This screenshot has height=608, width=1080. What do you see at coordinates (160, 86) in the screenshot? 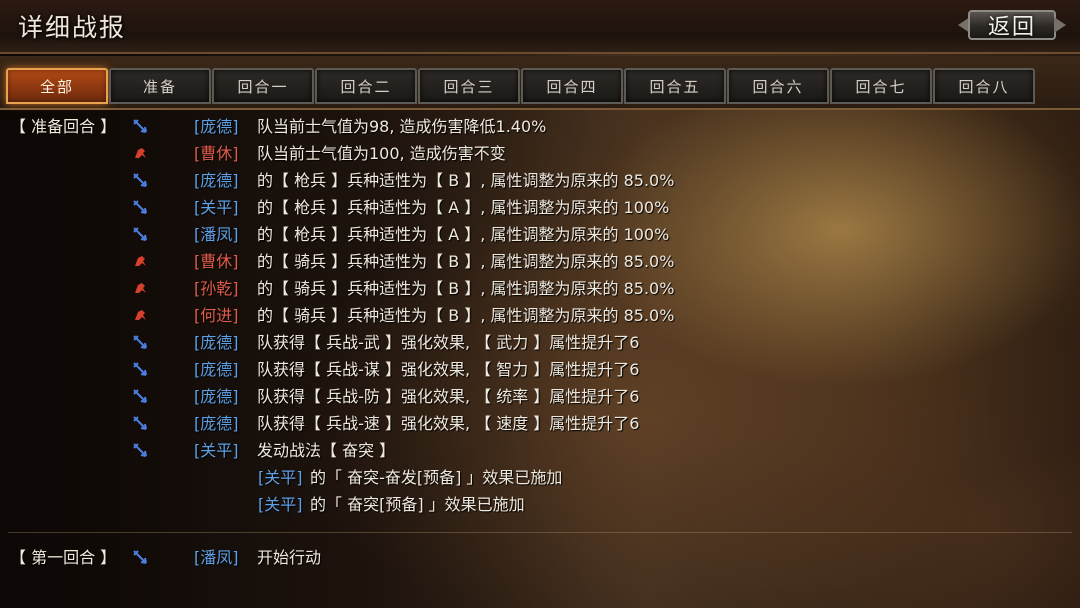
I see `tab-prep: 准备` at bounding box center [160, 86].